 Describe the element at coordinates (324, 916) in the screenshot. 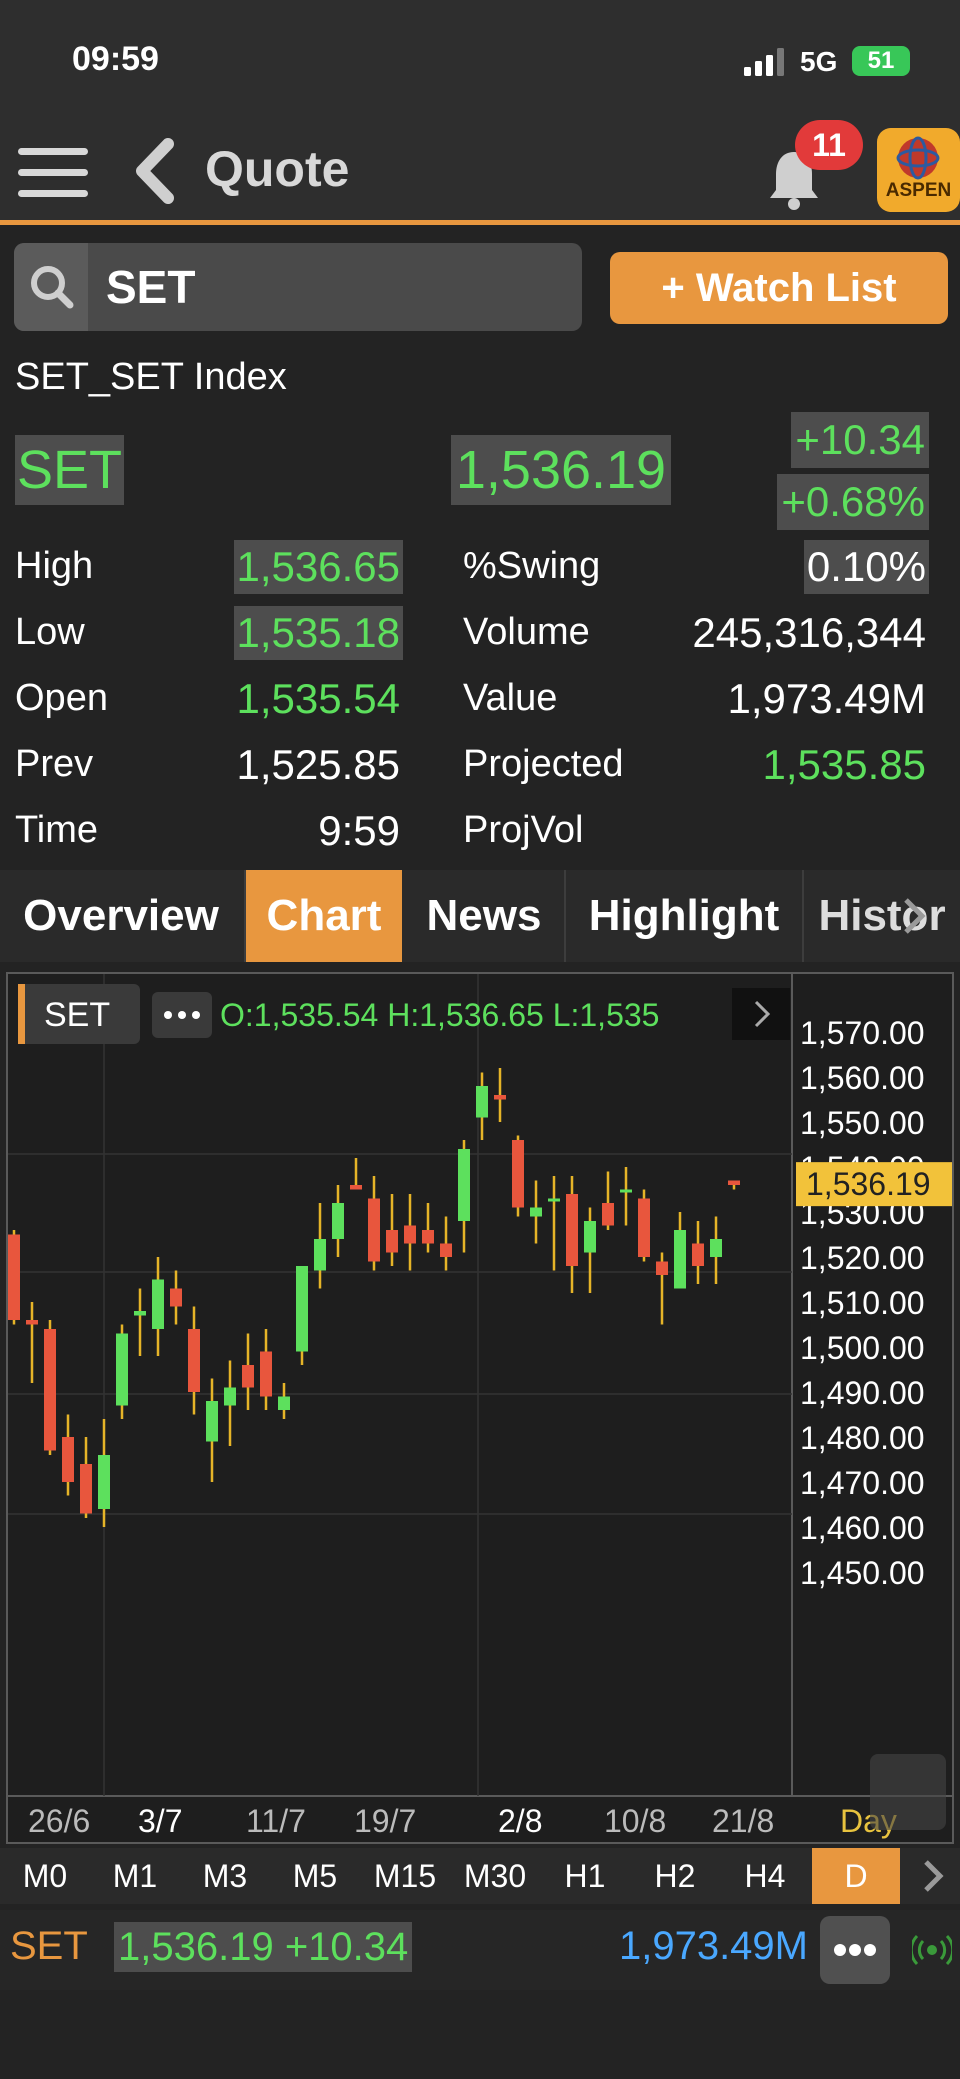

I see `tab-chart: Chart` at that location.